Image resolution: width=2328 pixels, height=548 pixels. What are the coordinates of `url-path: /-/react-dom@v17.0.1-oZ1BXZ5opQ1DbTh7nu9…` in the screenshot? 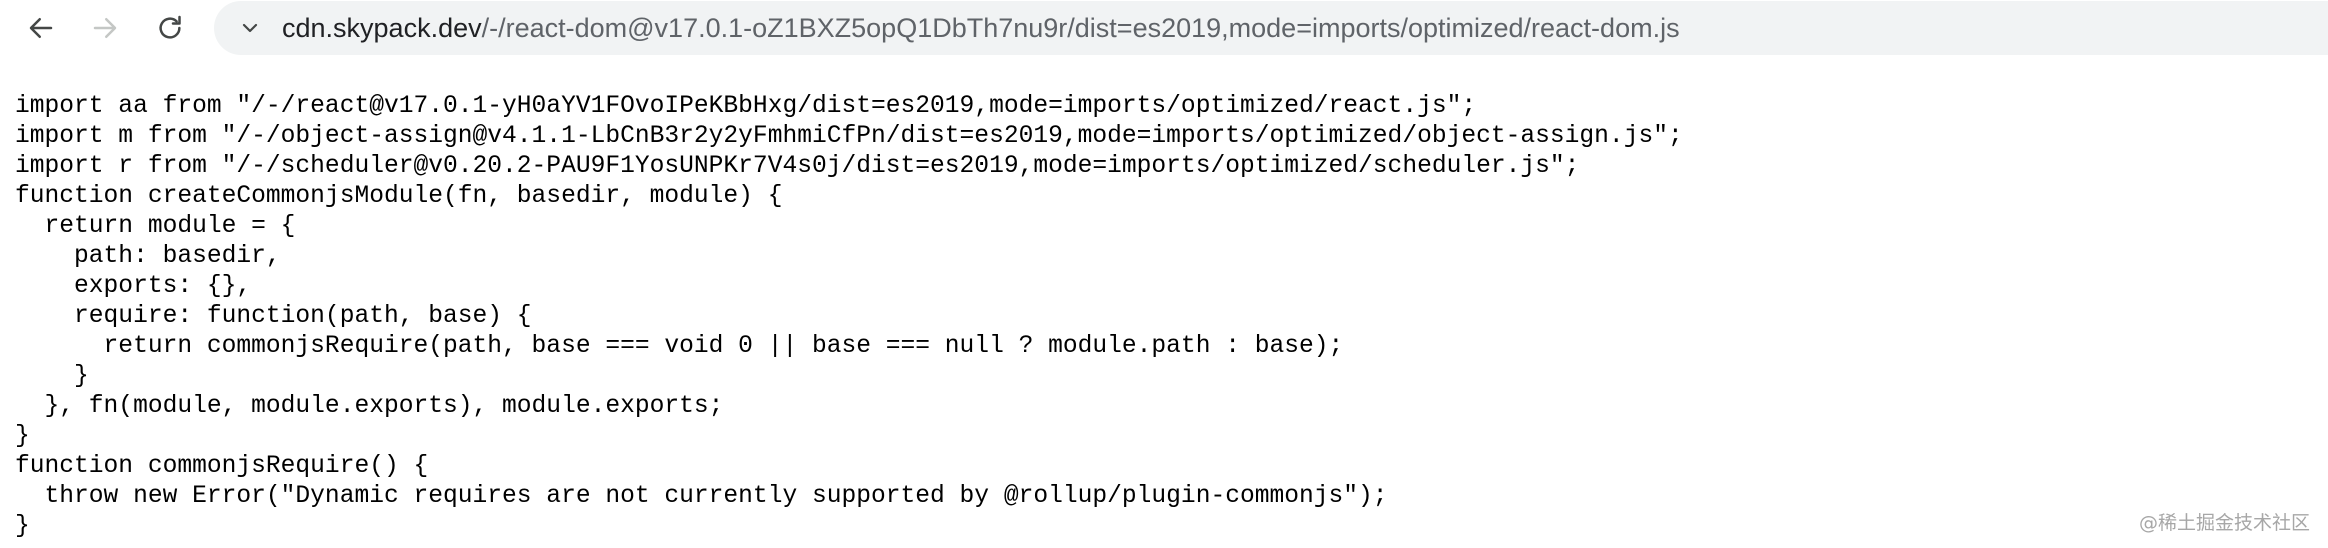 It's located at (1080, 28).